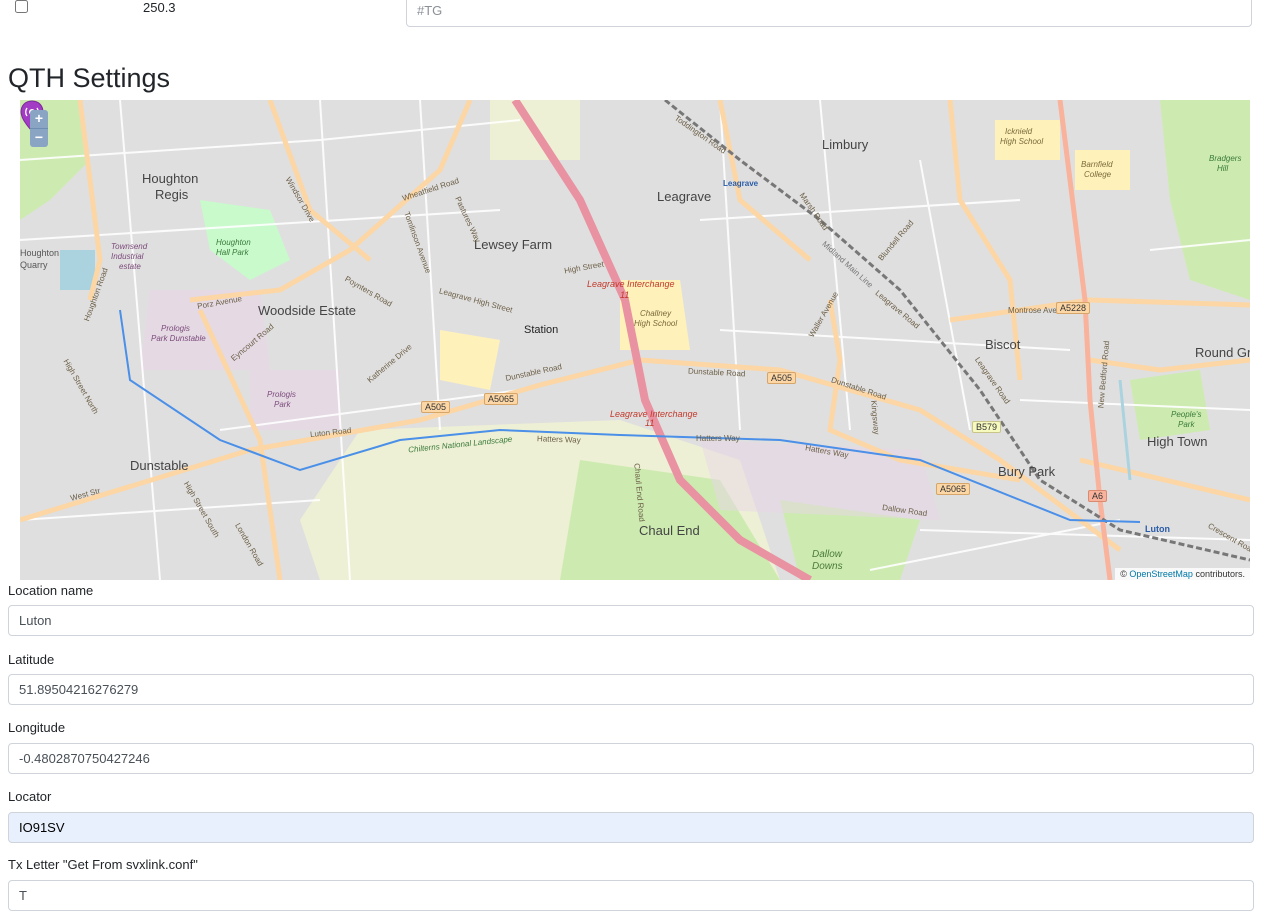 The image size is (1265, 920). I want to click on place-label: Hill, so click(1223, 168).